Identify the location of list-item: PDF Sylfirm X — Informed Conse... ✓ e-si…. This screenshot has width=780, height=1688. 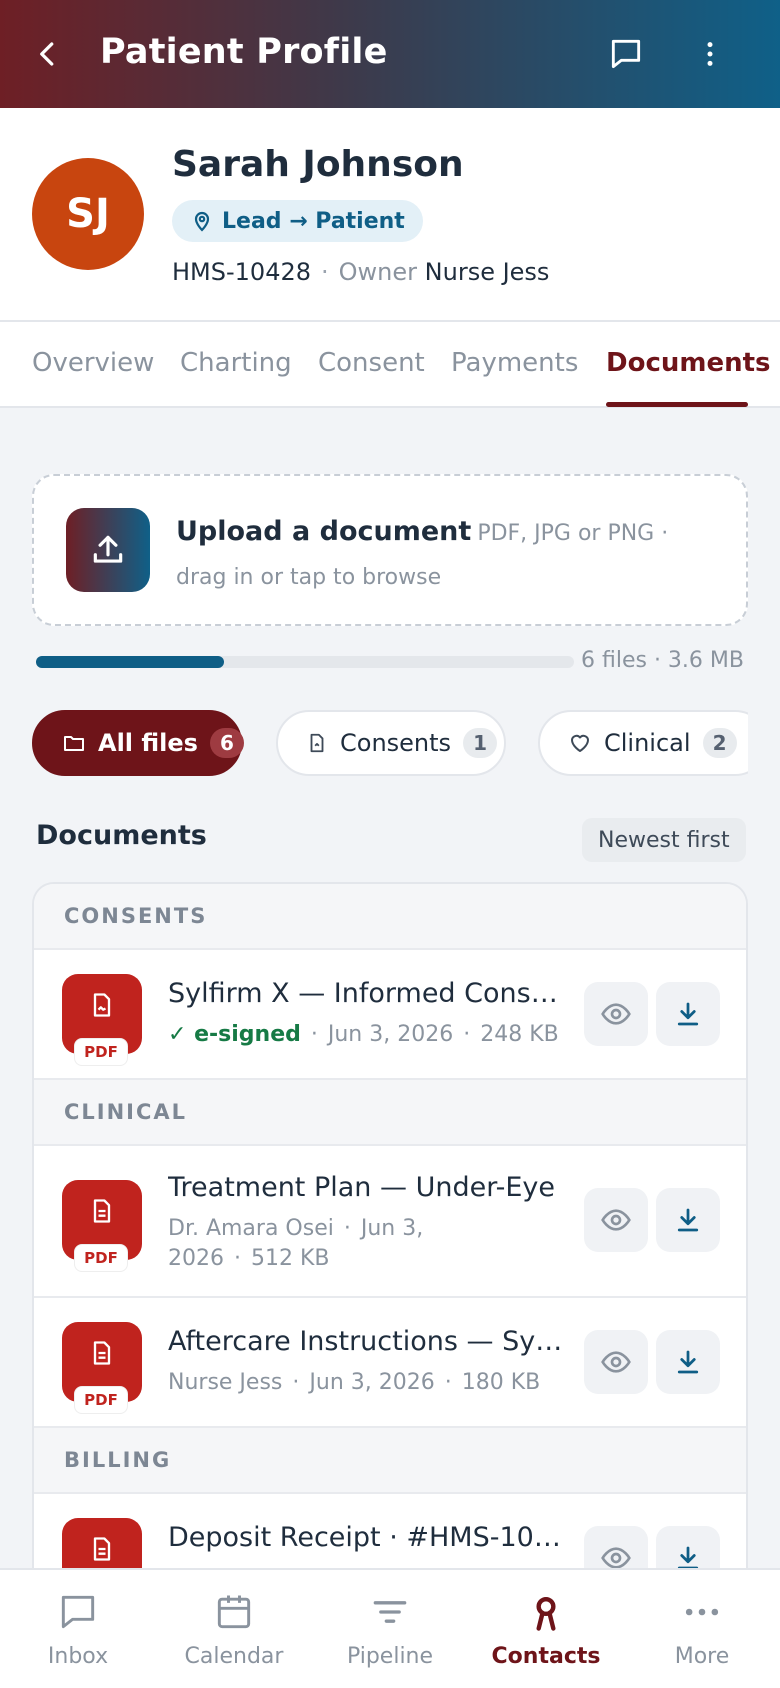
(390, 1015).